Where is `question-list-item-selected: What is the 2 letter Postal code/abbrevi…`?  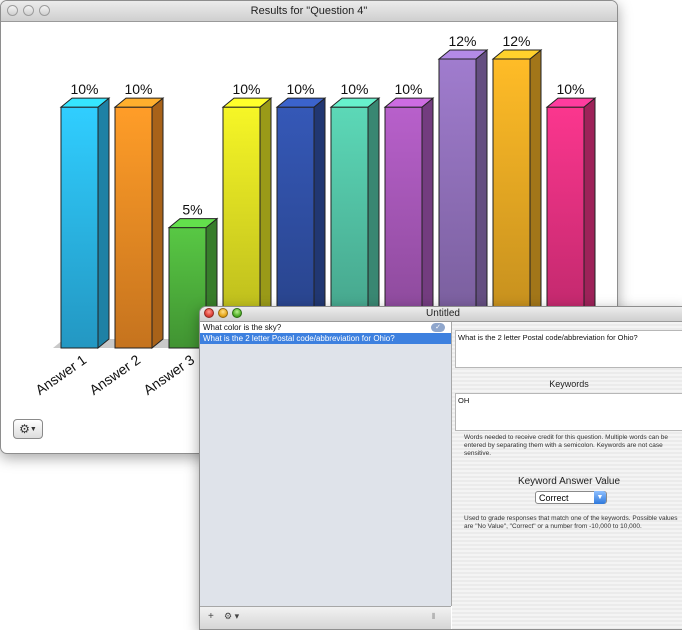 question-list-item-selected: What is the 2 letter Postal code/abbrevi… is located at coordinates (325, 338).